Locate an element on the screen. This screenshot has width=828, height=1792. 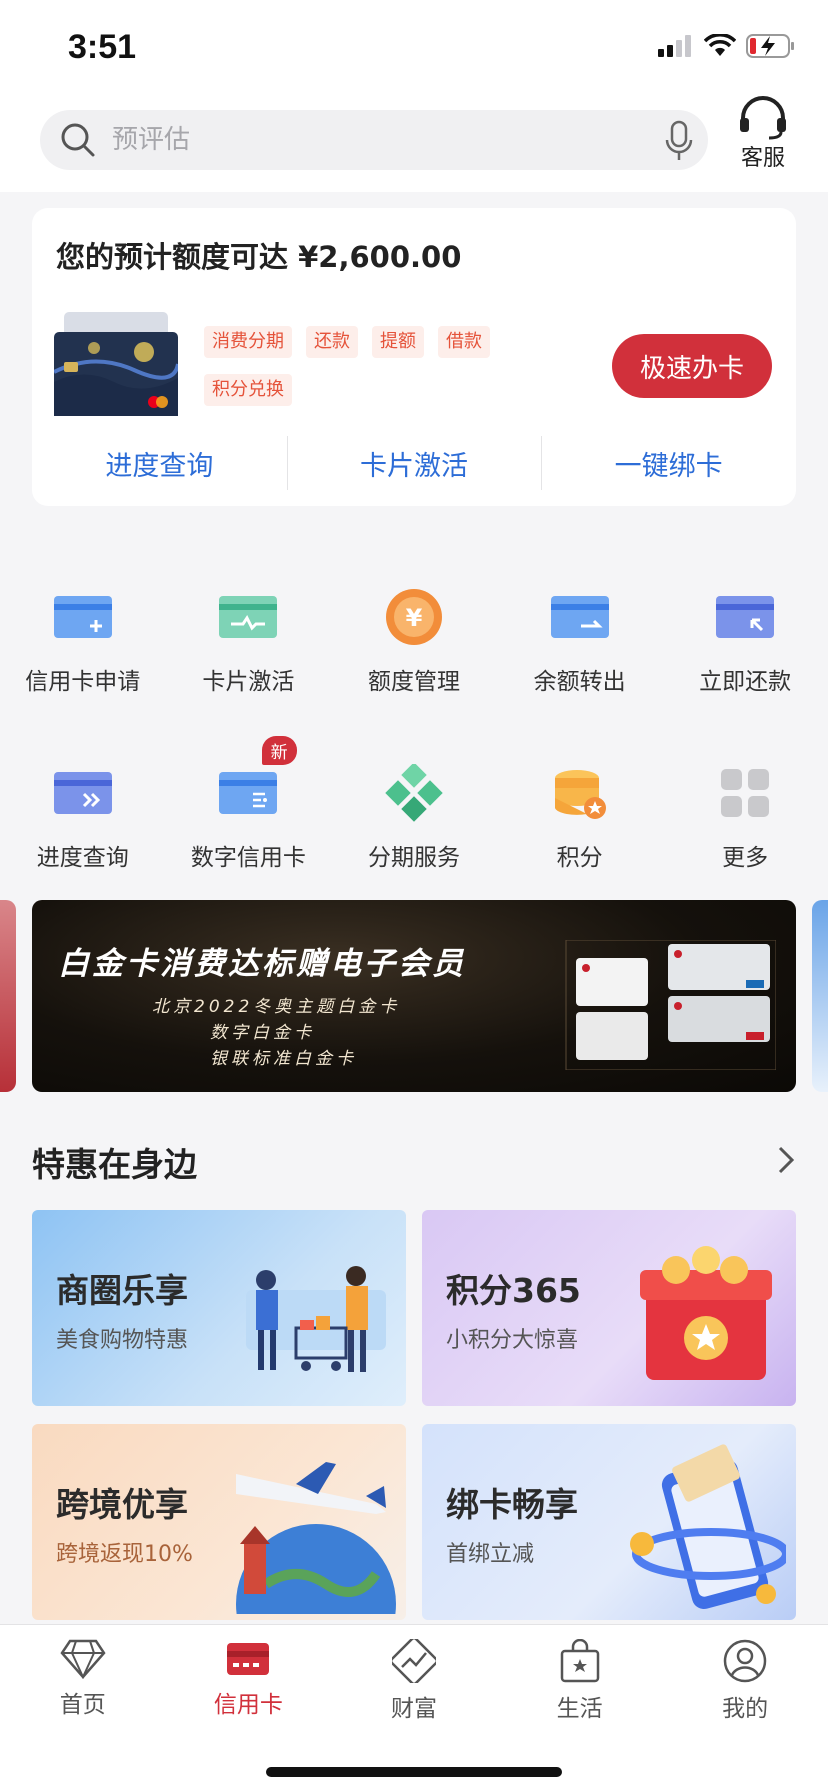
card-progress-icon is located at coordinates (82, 793).